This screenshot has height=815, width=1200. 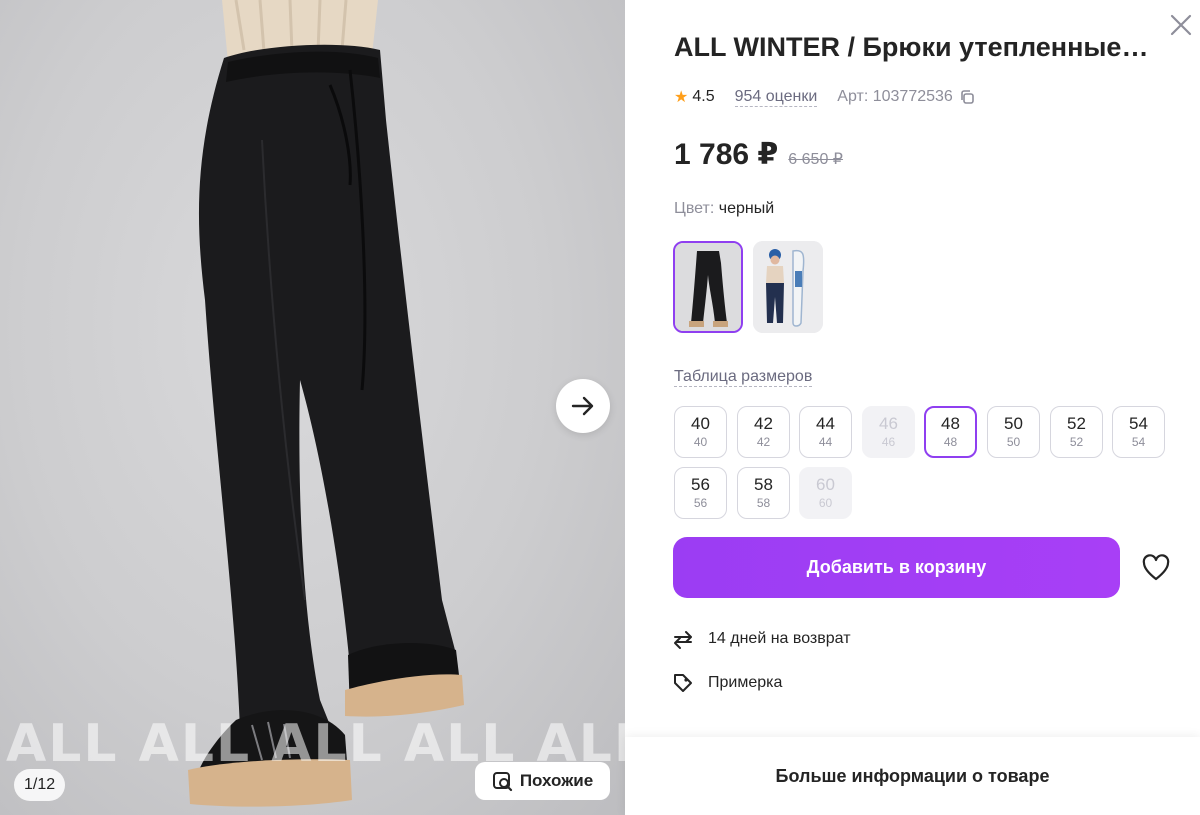 I want to click on size-option-40: 40 40, so click(x=700, y=432).